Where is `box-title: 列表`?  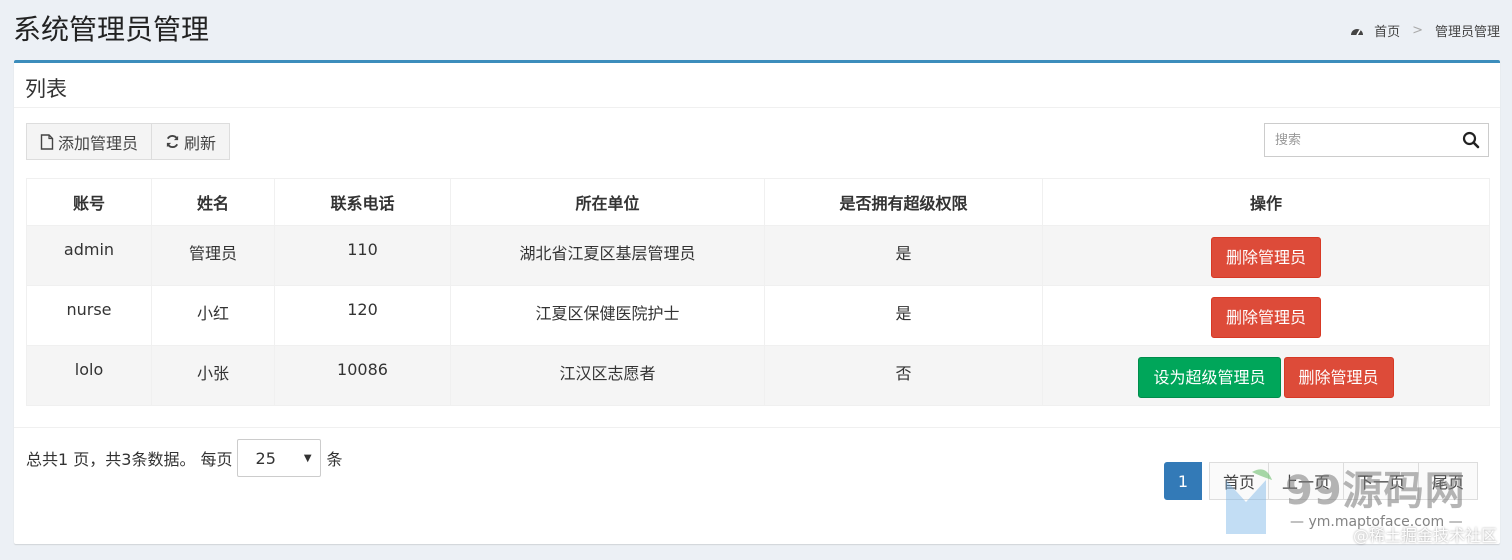
box-title: 列表 is located at coordinates (46, 89).